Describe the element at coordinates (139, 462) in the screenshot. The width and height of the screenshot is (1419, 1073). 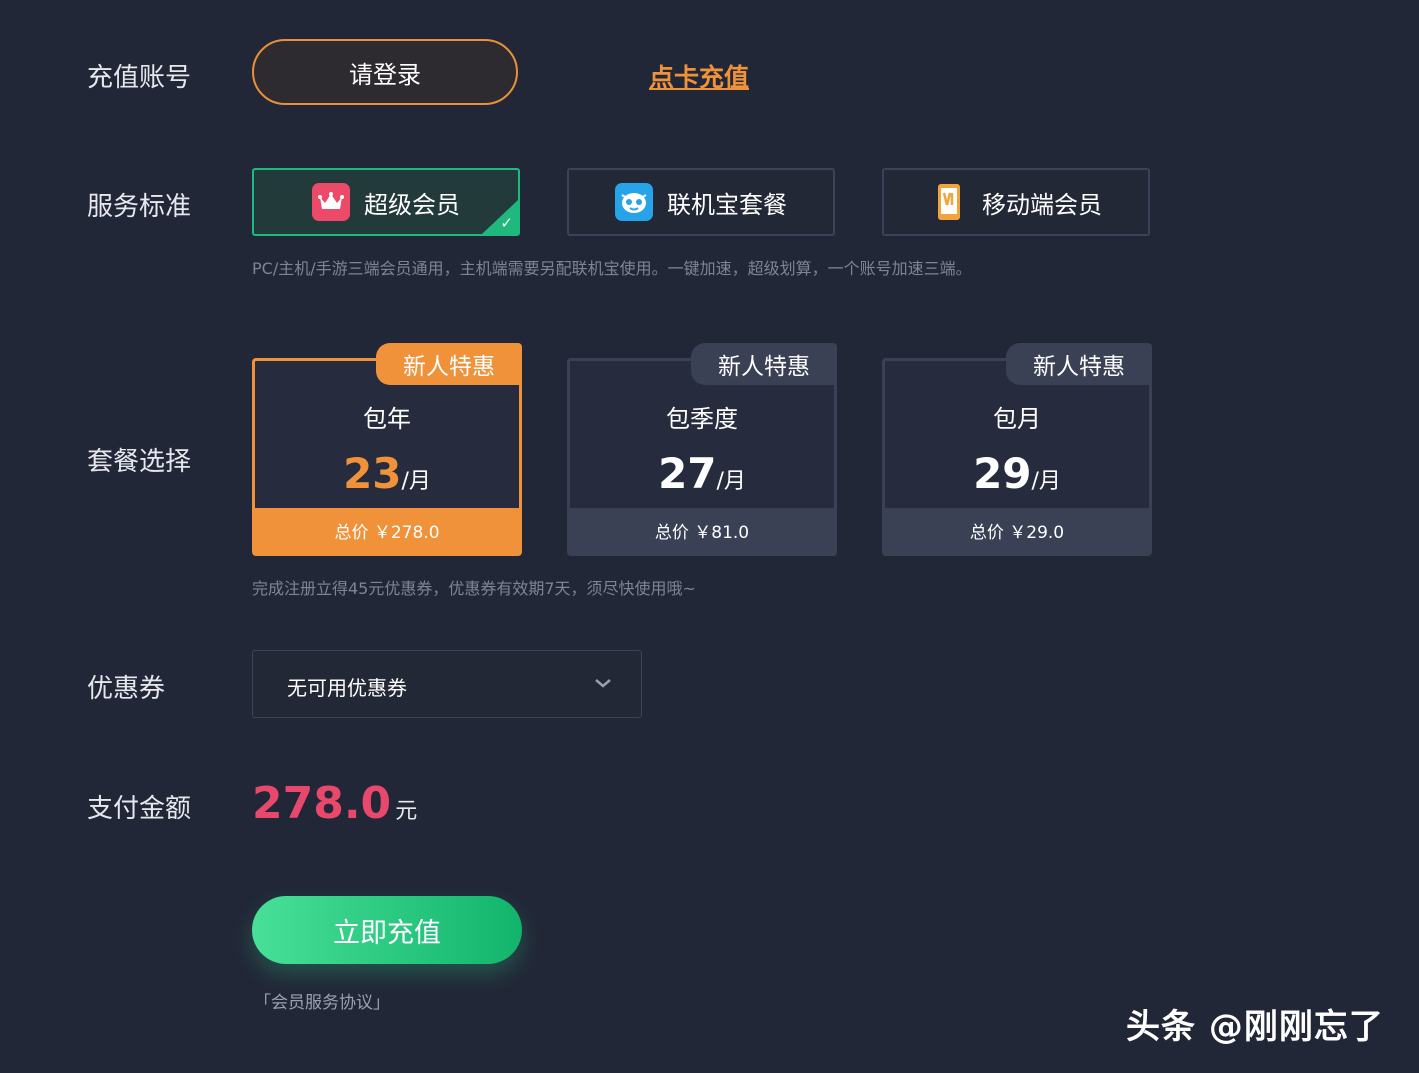
I see `plan-label: 套餐选择` at that location.